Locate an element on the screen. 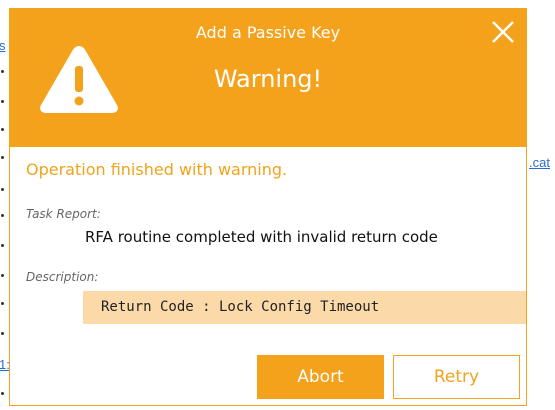 The image size is (555, 410). background-link: s is located at coordinates (3, 45).